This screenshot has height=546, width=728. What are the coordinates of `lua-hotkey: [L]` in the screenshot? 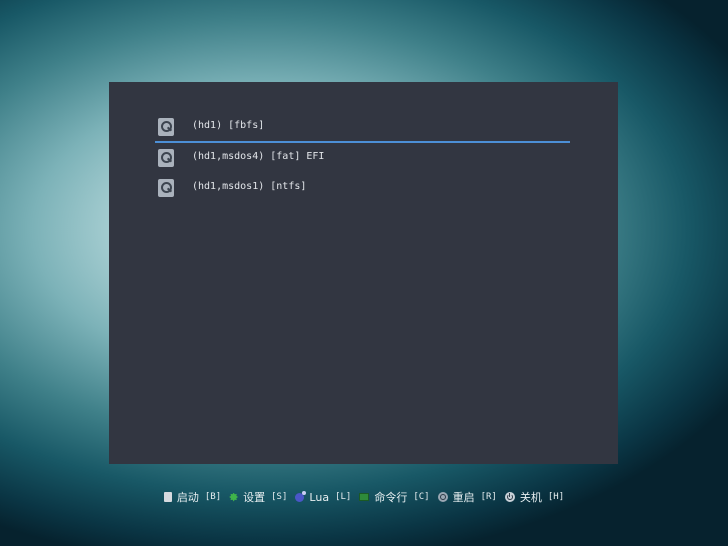 It's located at (343, 497).